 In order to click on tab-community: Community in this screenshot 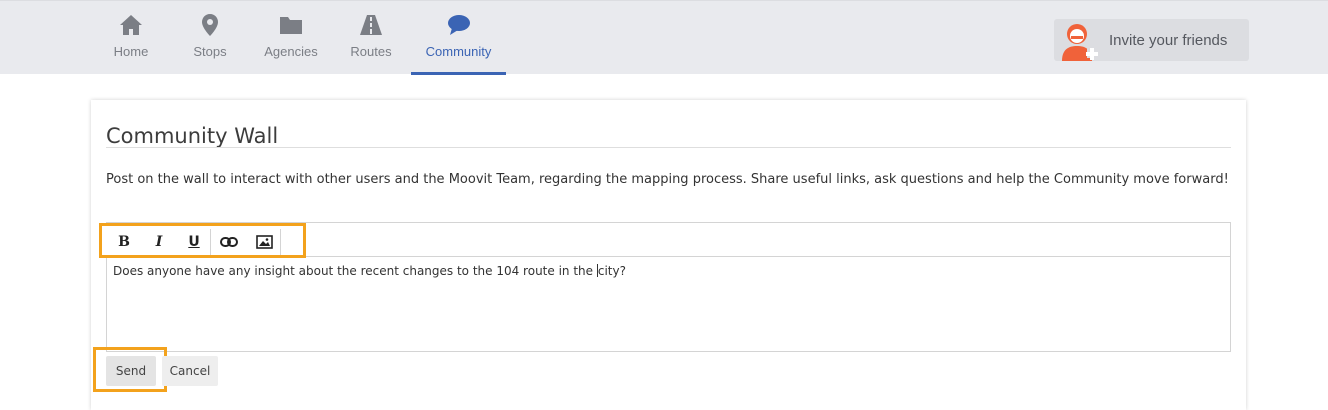, I will do `click(458, 38)`.